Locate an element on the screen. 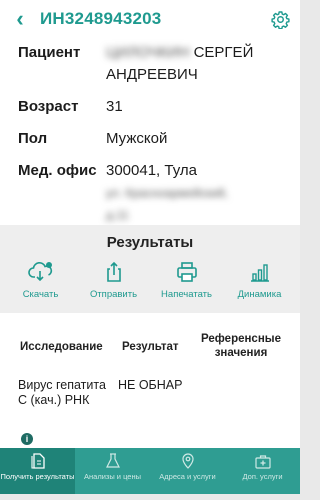 The image size is (320, 500). results-actions: Скачать Отправить Напечатать Динамика is located at coordinates (150, 279).